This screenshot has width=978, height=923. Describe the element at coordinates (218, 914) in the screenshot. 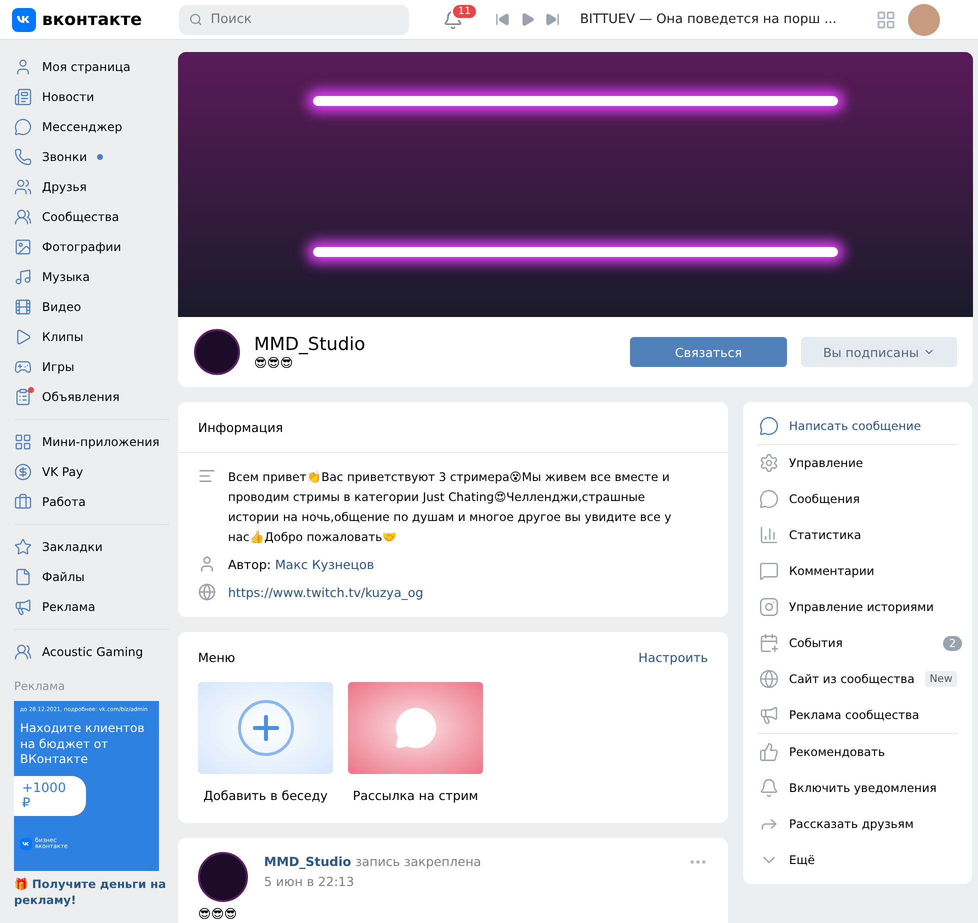

I see `post-text: 😎😎😎` at that location.